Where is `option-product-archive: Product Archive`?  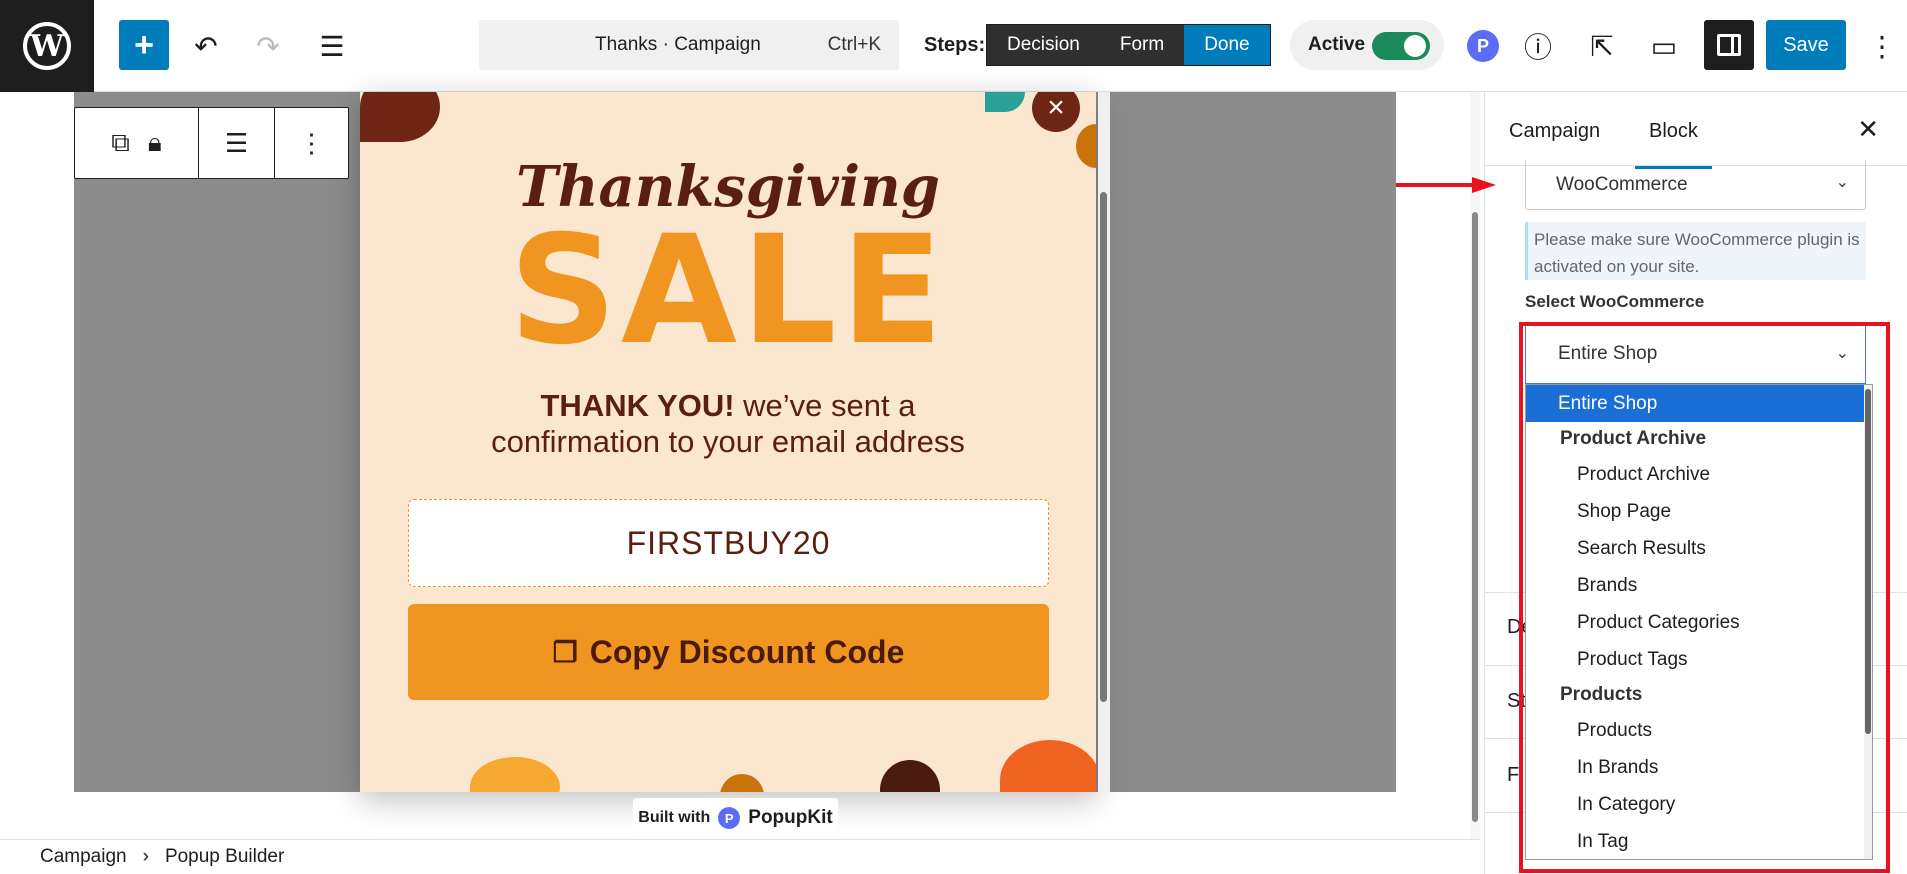
option-product-archive: Product Archive is located at coordinates (1699, 474).